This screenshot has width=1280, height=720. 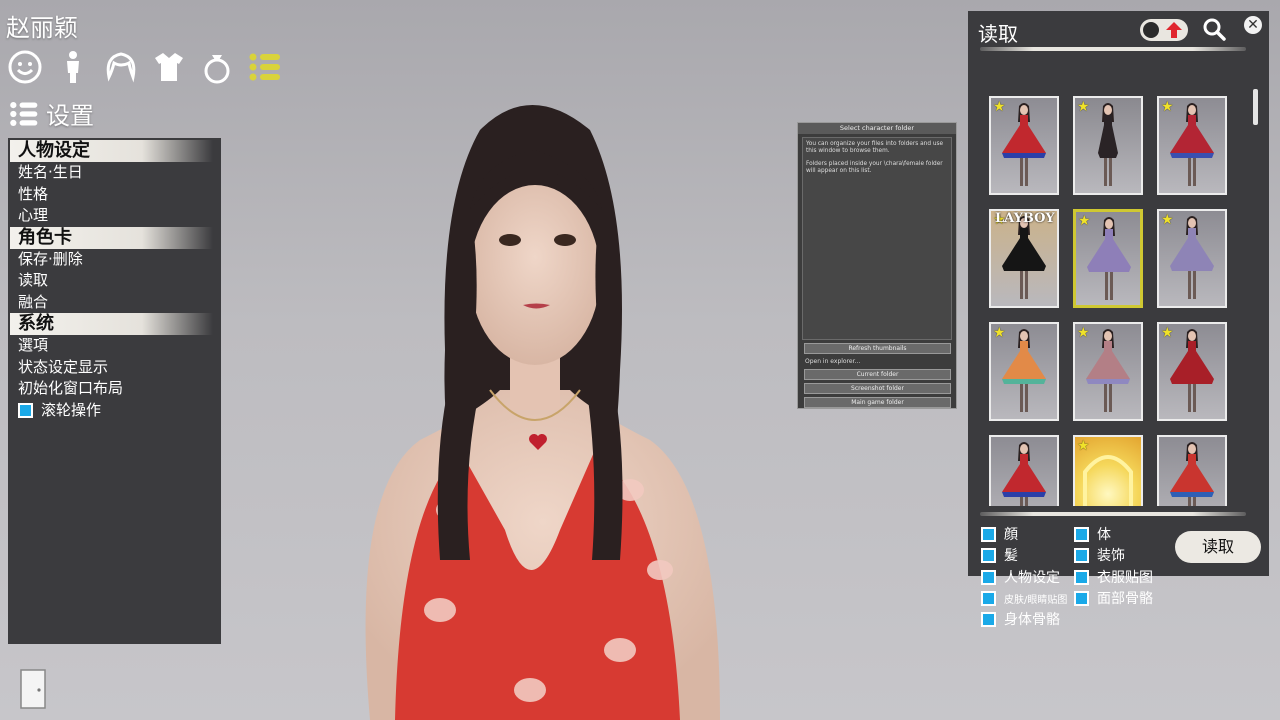 I want to click on option-hair: 髪, so click(x=999, y=555).